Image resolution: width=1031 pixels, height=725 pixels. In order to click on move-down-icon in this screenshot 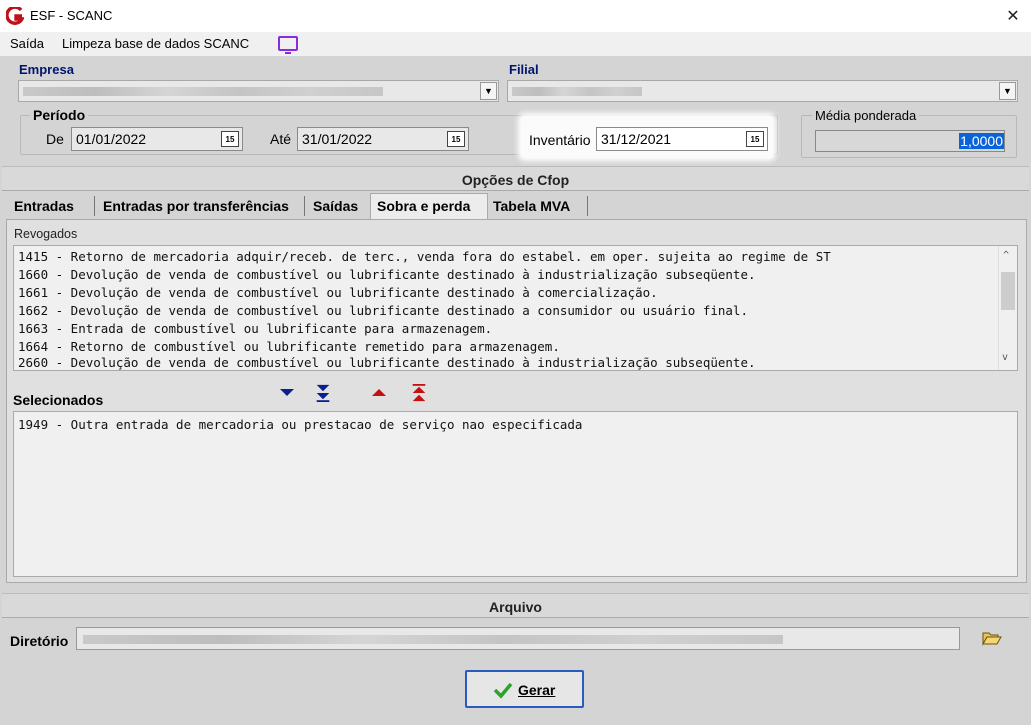, I will do `click(287, 393)`.